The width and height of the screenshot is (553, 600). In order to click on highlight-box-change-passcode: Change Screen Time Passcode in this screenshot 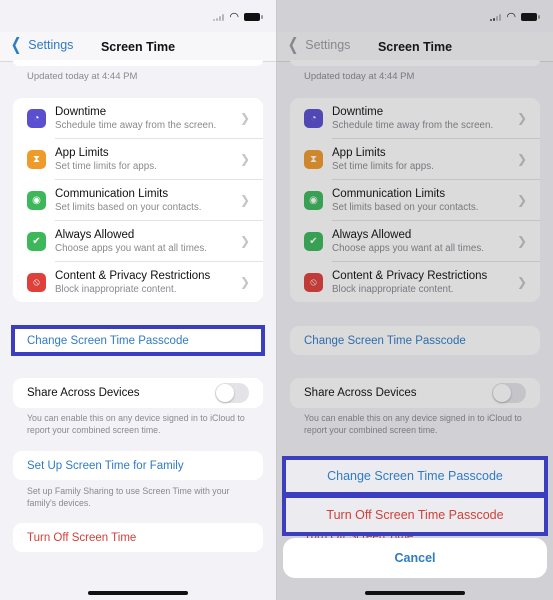, I will do `click(138, 340)`.